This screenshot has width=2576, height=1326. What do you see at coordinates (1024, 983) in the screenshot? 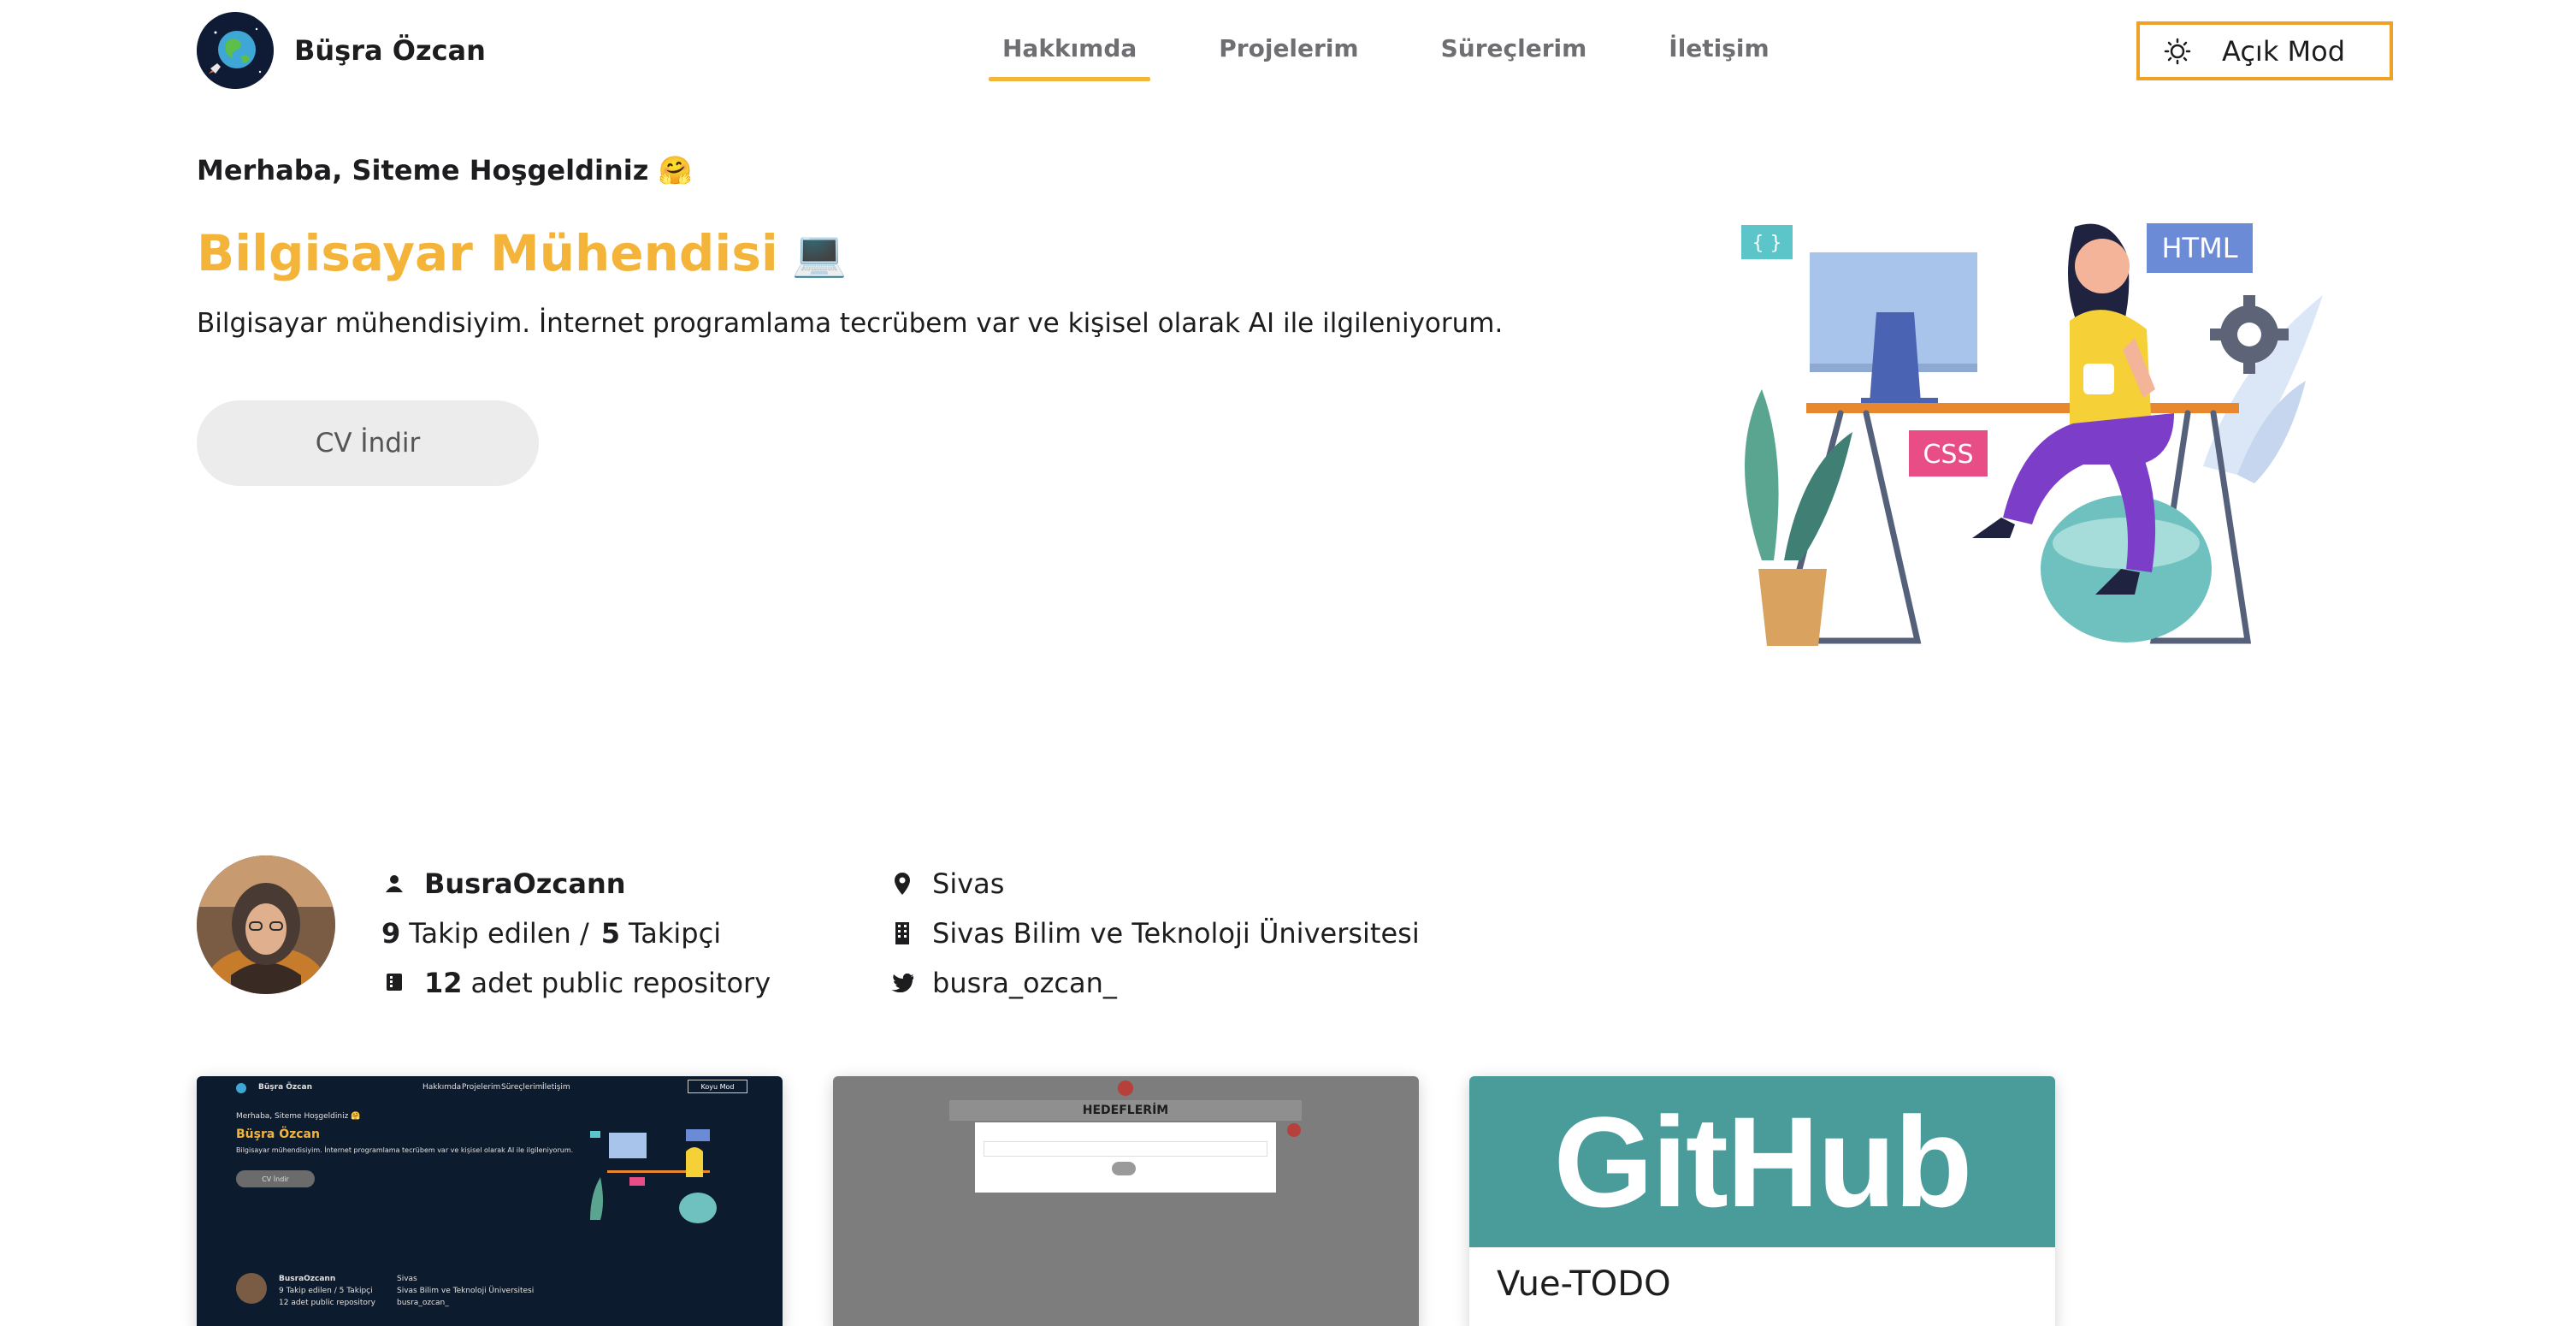
I see `twitter-handle: busra_ozcan_` at bounding box center [1024, 983].